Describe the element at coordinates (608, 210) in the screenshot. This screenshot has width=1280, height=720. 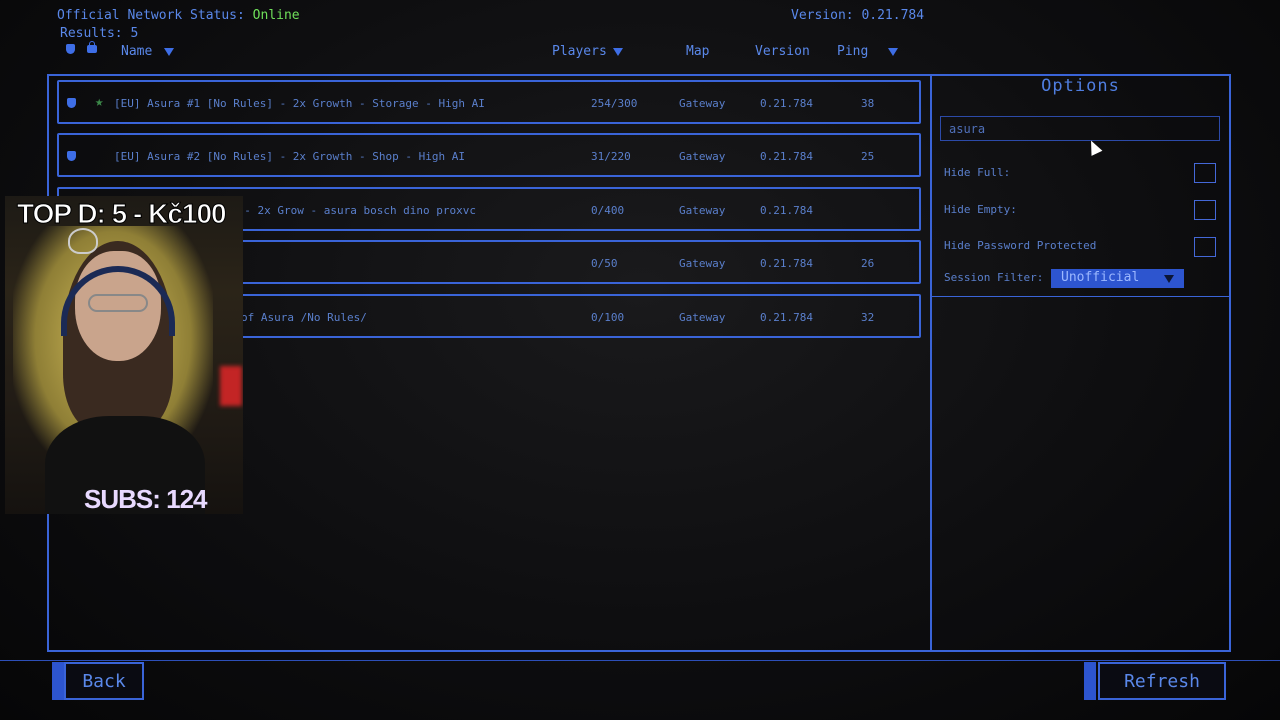
I see `server-players: 0/400` at that location.